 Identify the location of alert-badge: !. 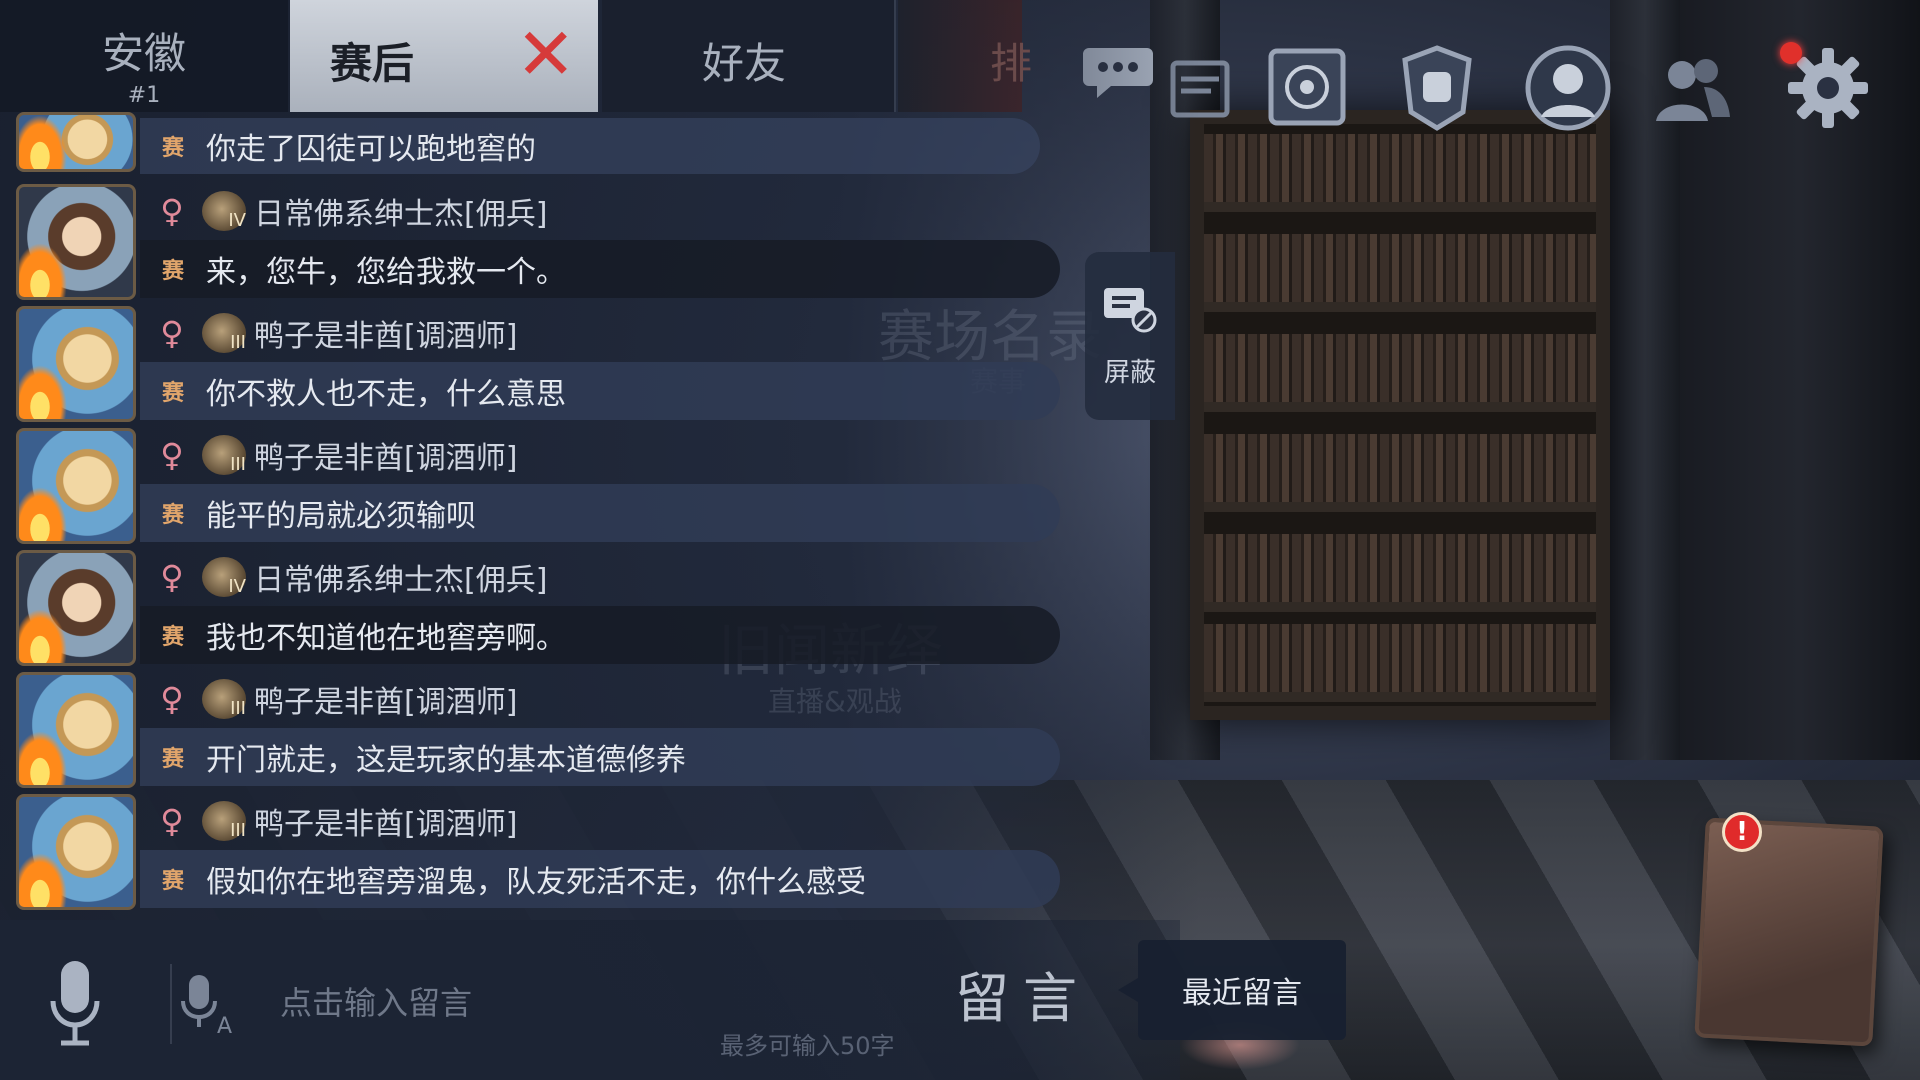
(1742, 832).